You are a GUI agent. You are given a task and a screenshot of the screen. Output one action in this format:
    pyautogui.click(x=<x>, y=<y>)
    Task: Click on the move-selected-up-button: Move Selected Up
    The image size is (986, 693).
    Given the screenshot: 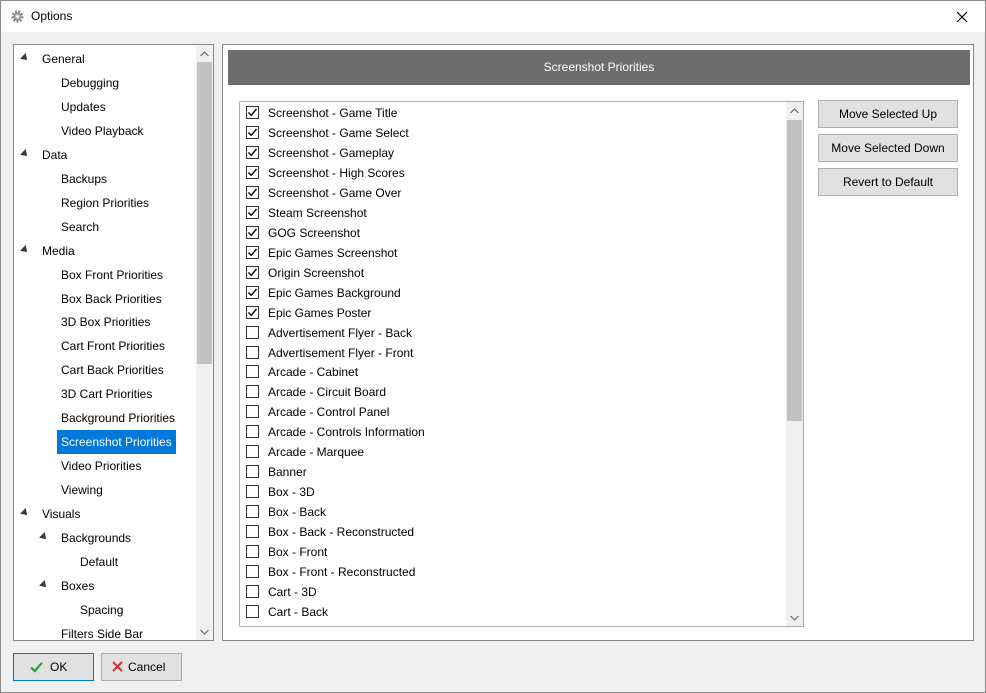 What is the action you would take?
    pyautogui.click(x=888, y=114)
    